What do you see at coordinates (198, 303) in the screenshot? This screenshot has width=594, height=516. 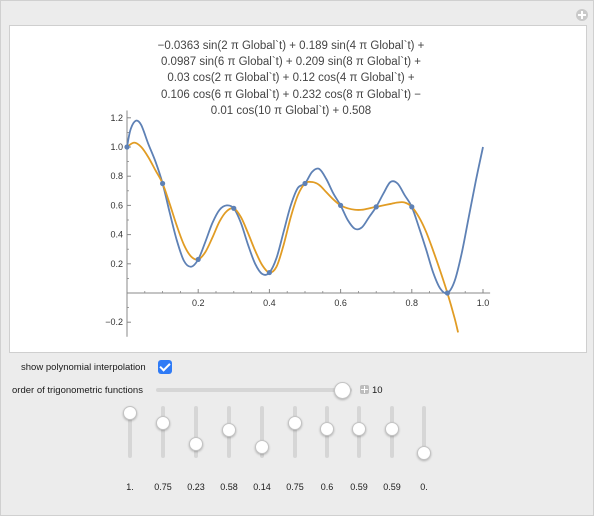 I see `x-tick-label: 0.2` at bounding box center [198, 303].